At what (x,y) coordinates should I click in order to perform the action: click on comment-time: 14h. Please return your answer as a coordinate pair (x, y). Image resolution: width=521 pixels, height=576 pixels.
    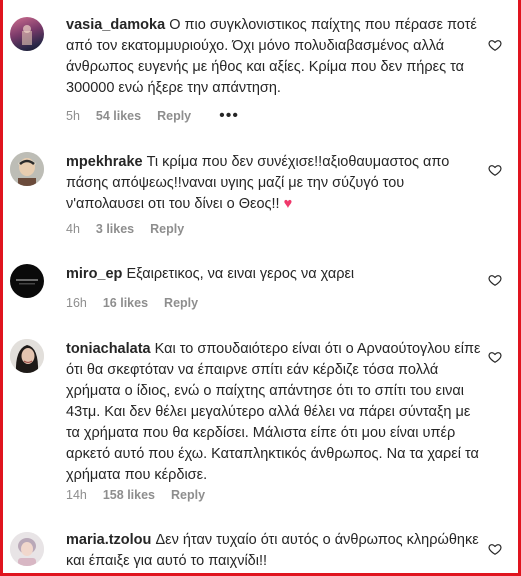
    Looking at the image, I should click on (76, 495).